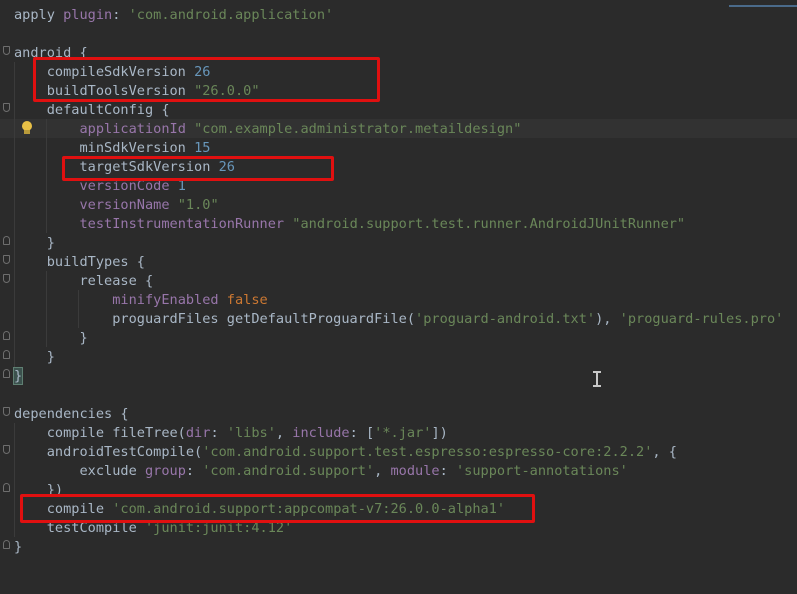 The width and height of the screenshot is (797, 594). I want to click on code-token: buildTypes {, so click(79, 262).